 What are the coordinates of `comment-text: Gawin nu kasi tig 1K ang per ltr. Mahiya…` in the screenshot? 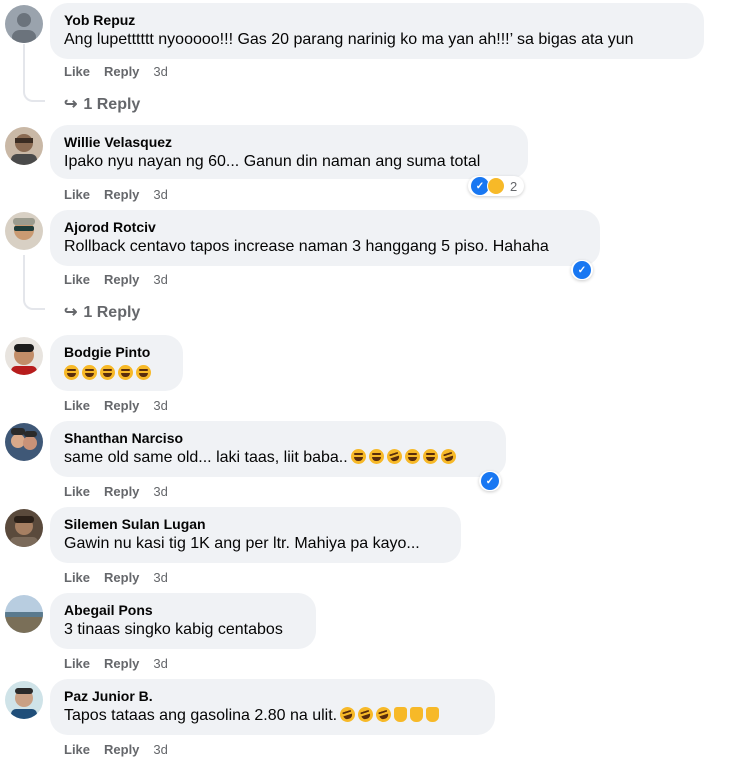 It's located at (242, 543).